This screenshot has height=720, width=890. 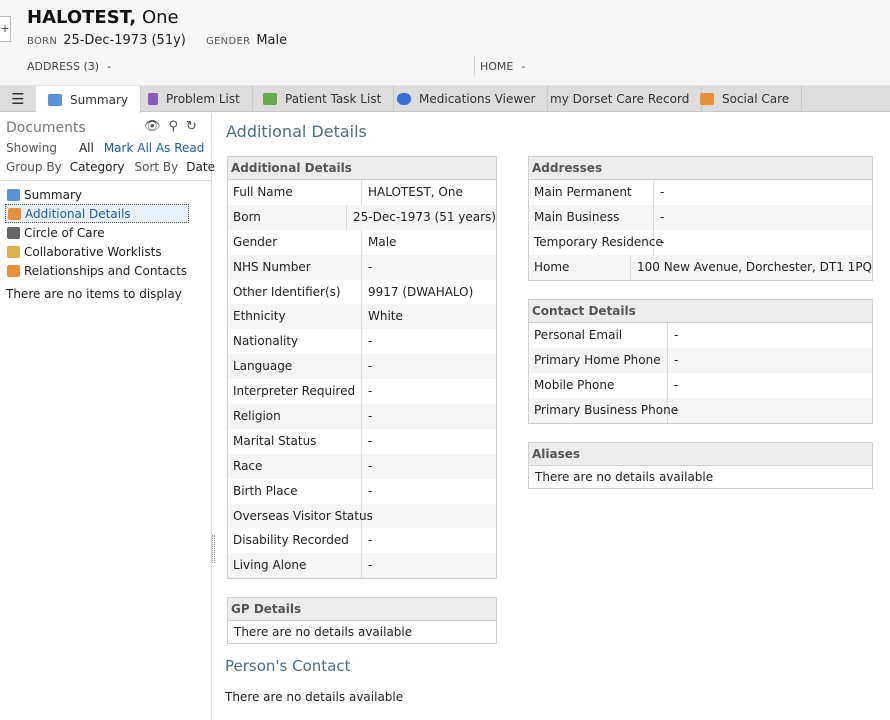 What do you see at coordinates (97, 213) in the screenshot?
I see `tree-item-additional-details: Additional Details` at bounding box center [97, 213].